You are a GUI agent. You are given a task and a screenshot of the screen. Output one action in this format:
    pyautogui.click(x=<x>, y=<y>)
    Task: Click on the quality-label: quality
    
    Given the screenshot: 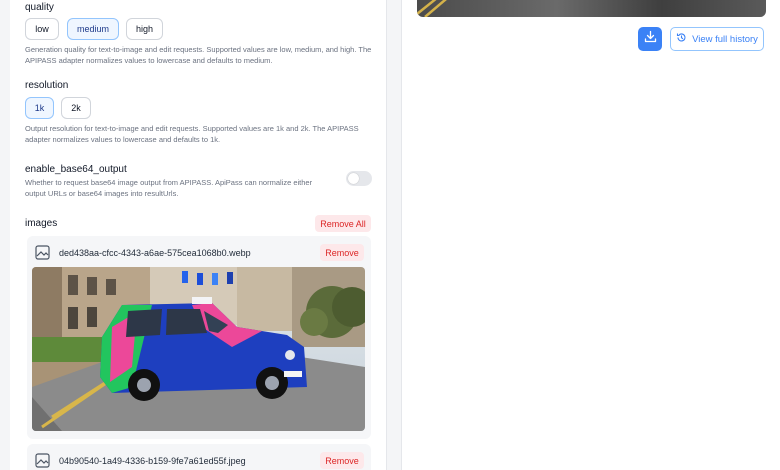 What is the action you would take?
    pyautogui.click(x=39, y=7)
    